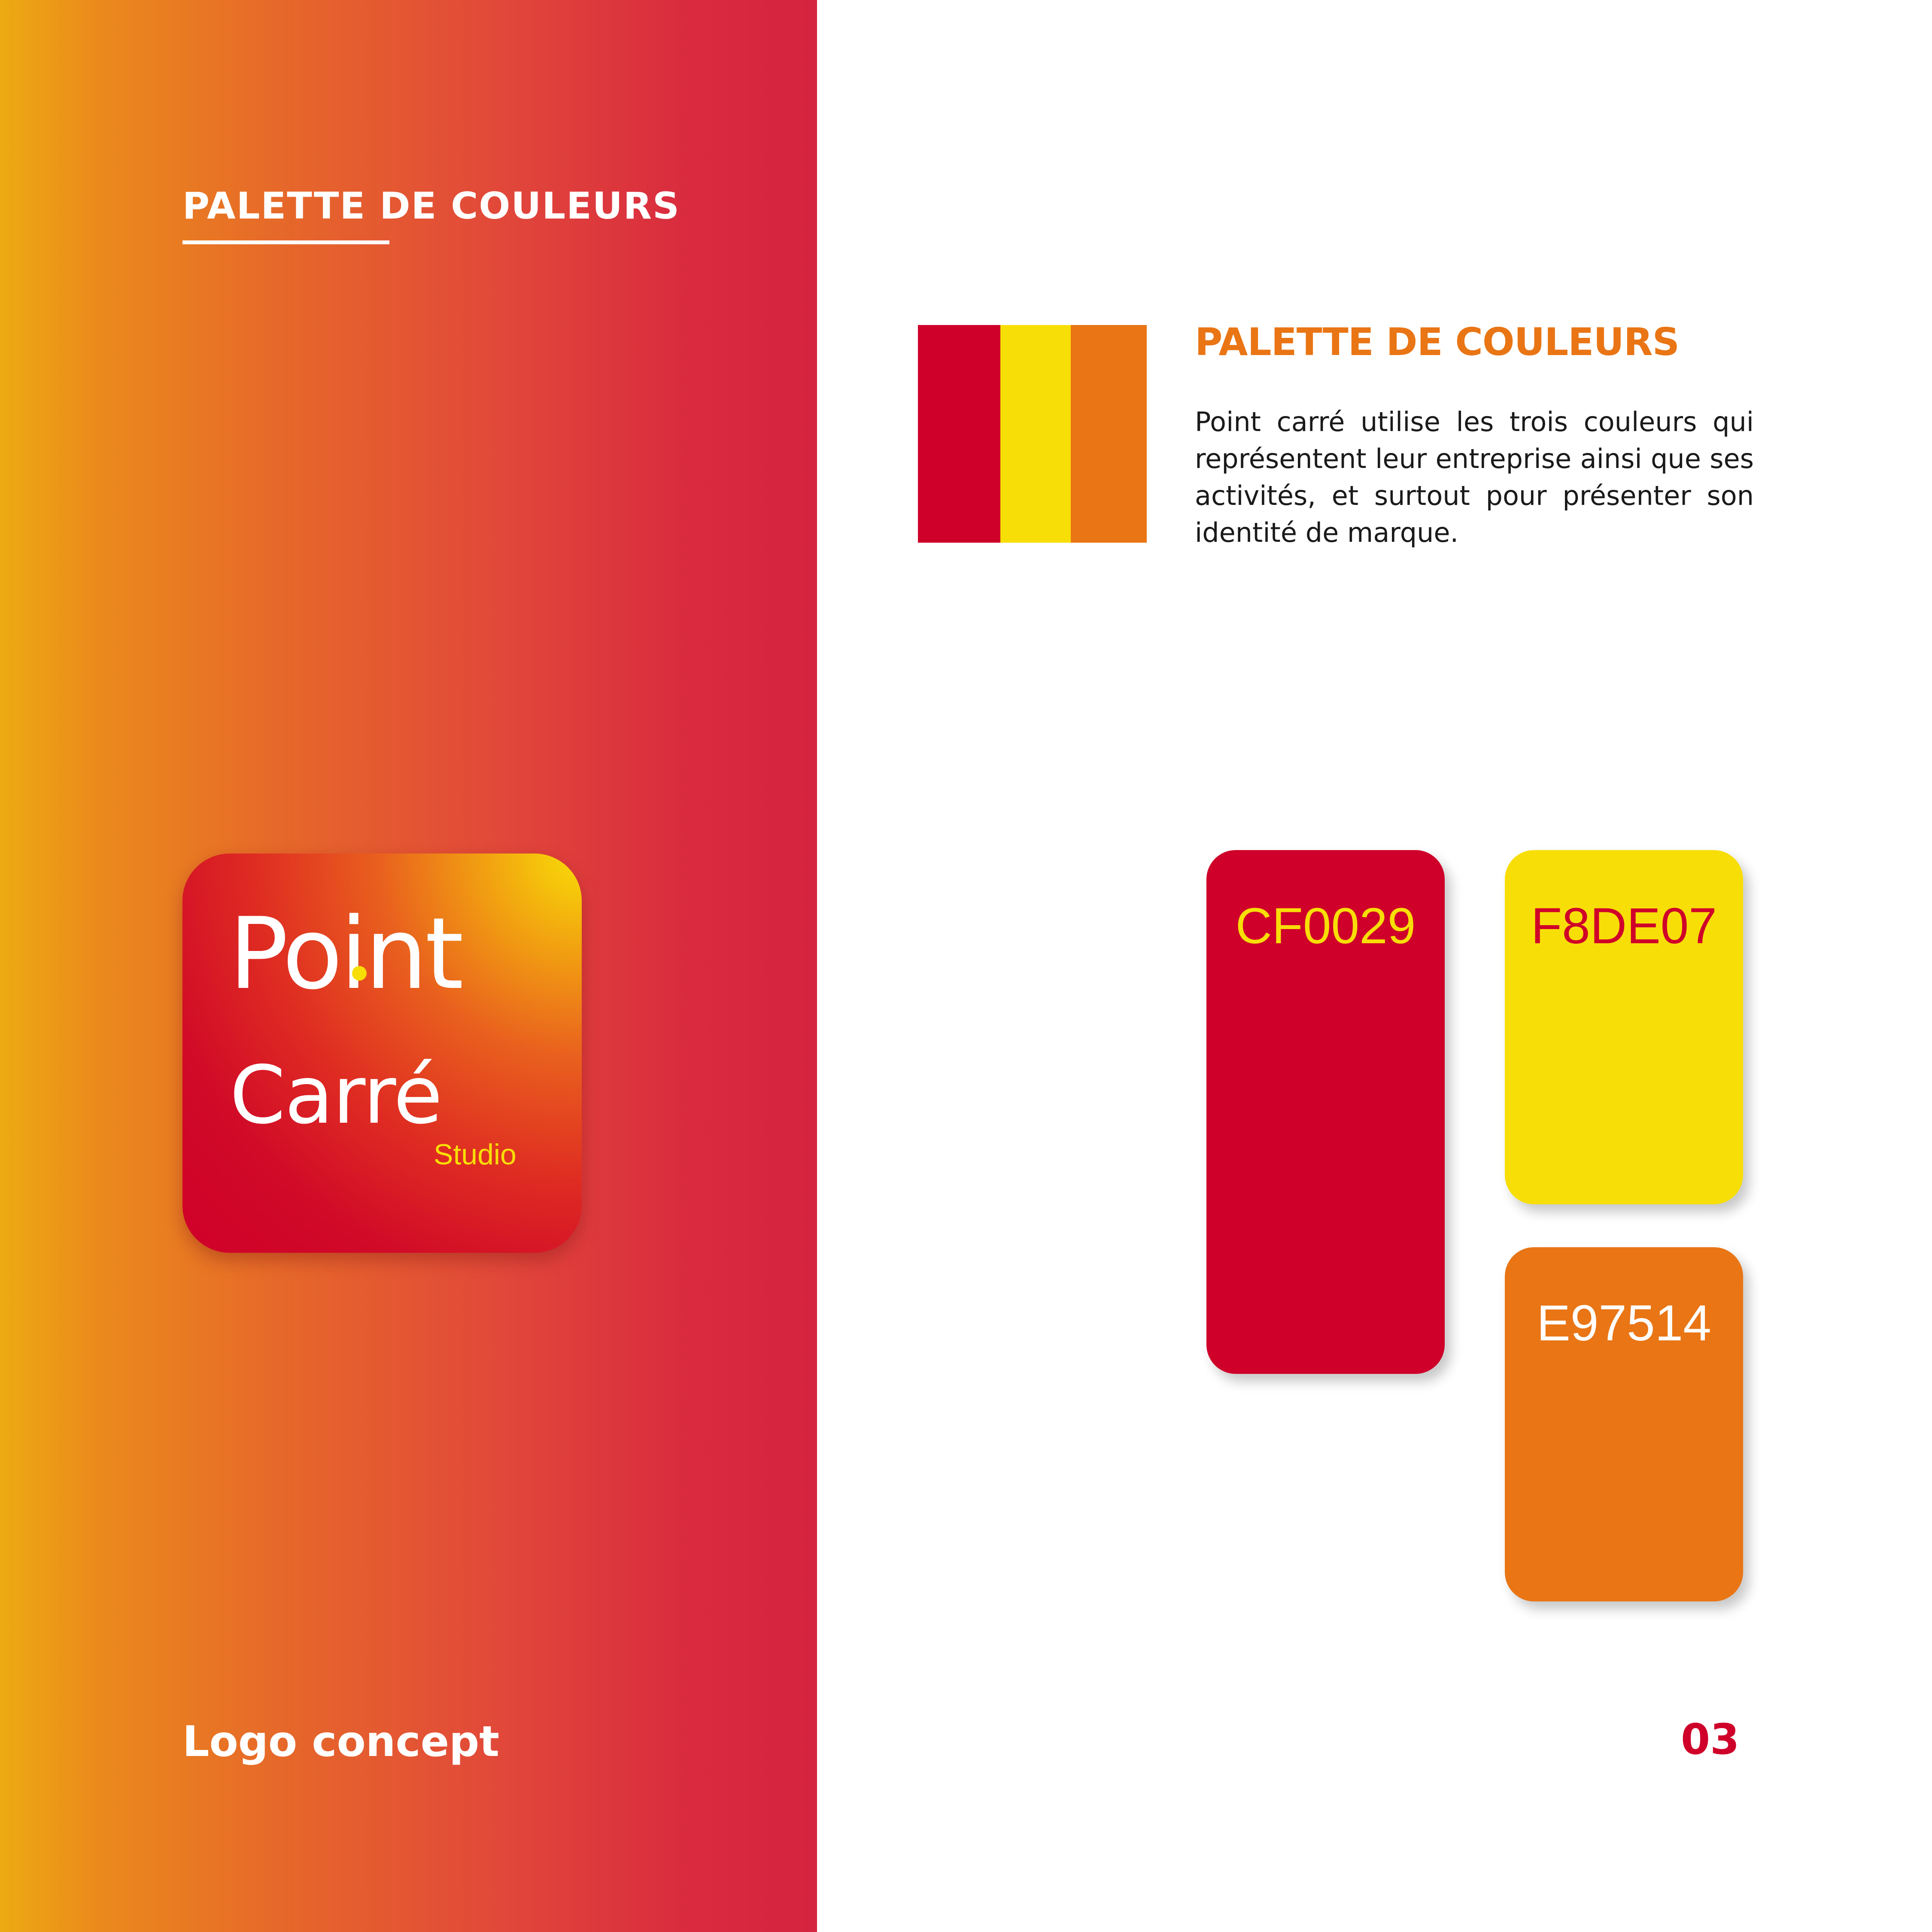  I want to click on swatch-code-red: CF0029, so click(1325, 926).